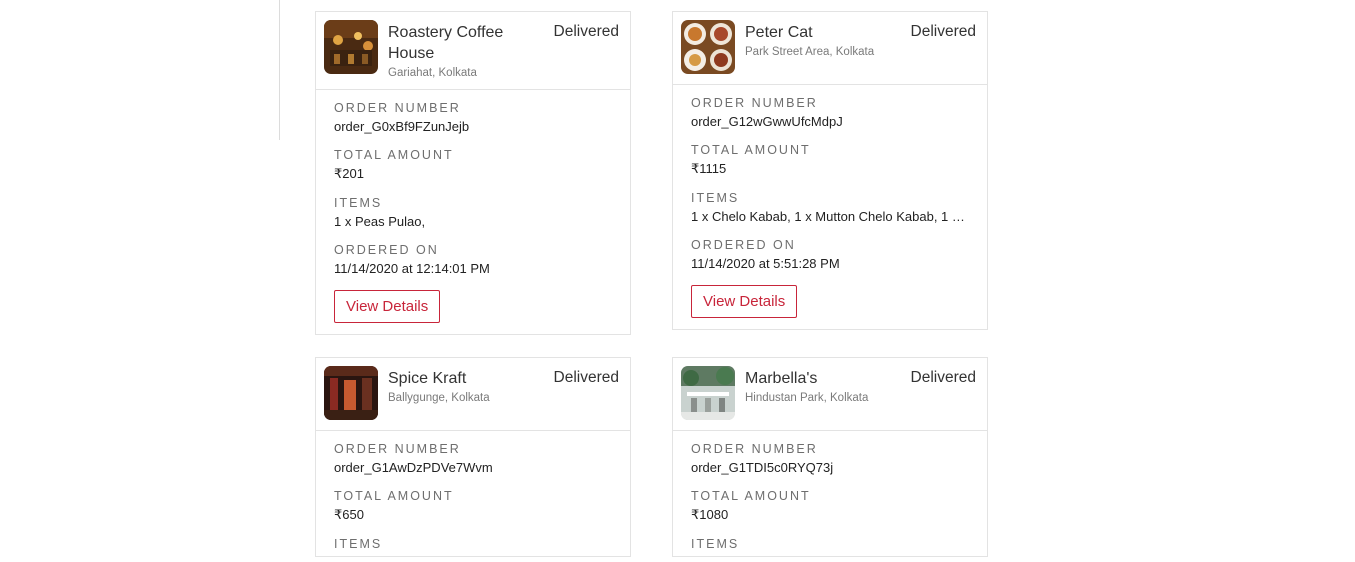  I want to click on restaurant-location: Park Street Area, Kolkata, so click(810, 52).